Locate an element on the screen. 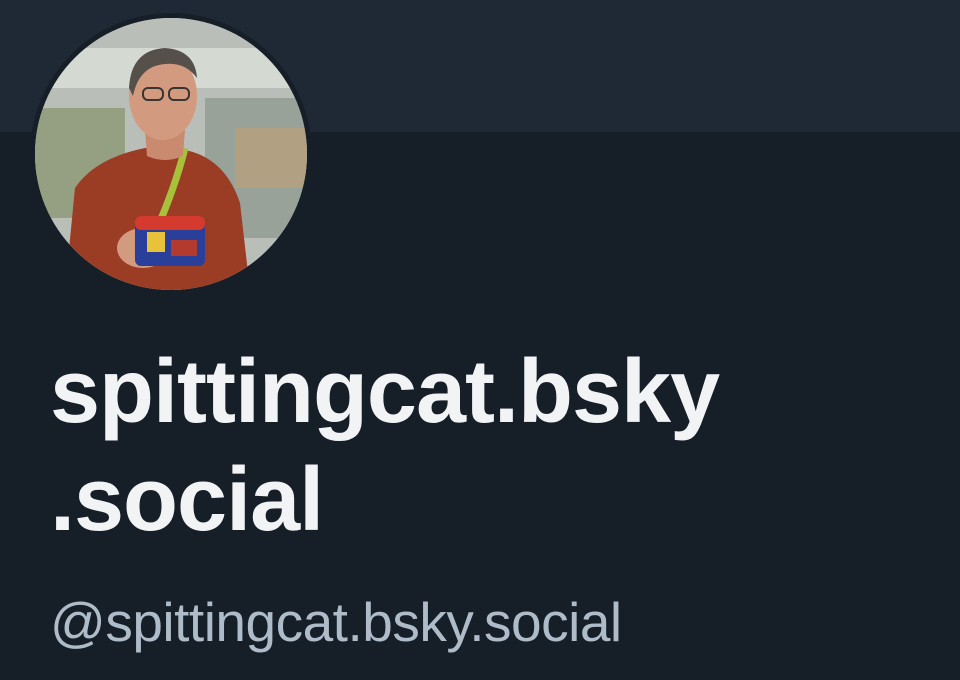 The height and width of the screenshot is (680, 960). profile-handle: @spittingcat.bsky.social is located at coordinates (336, 622).